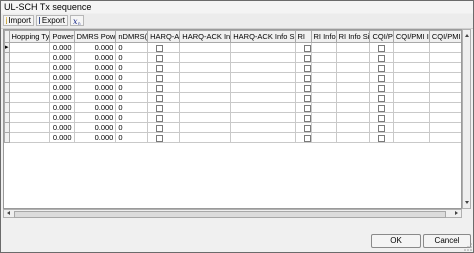 Image resolution: width=474 pixels, height=253 pixels. I want to click on column-header: HARQ-ACK Info S, so click(263, 36).